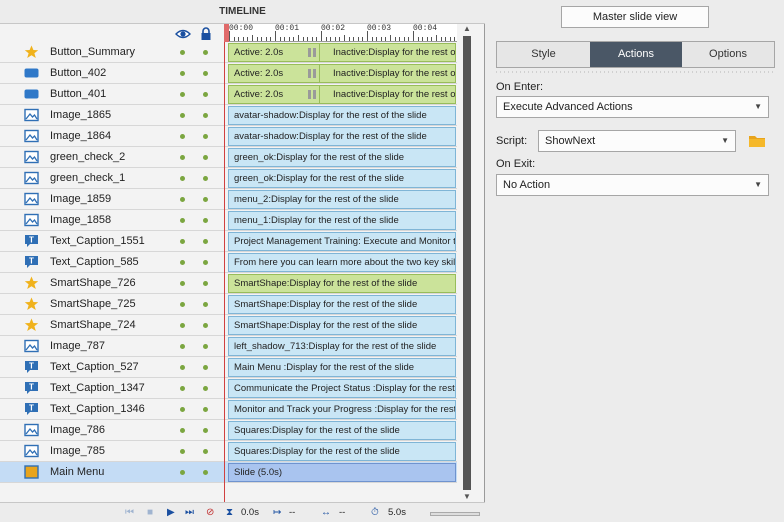 The width and height of the screenshot is (784, 522). What do you see at coordinates (341, 33) in the screenshot?
I see `time-ruler: 00:00 00:01 00:02 00:03 00:04` at bounding box center [341, 33].